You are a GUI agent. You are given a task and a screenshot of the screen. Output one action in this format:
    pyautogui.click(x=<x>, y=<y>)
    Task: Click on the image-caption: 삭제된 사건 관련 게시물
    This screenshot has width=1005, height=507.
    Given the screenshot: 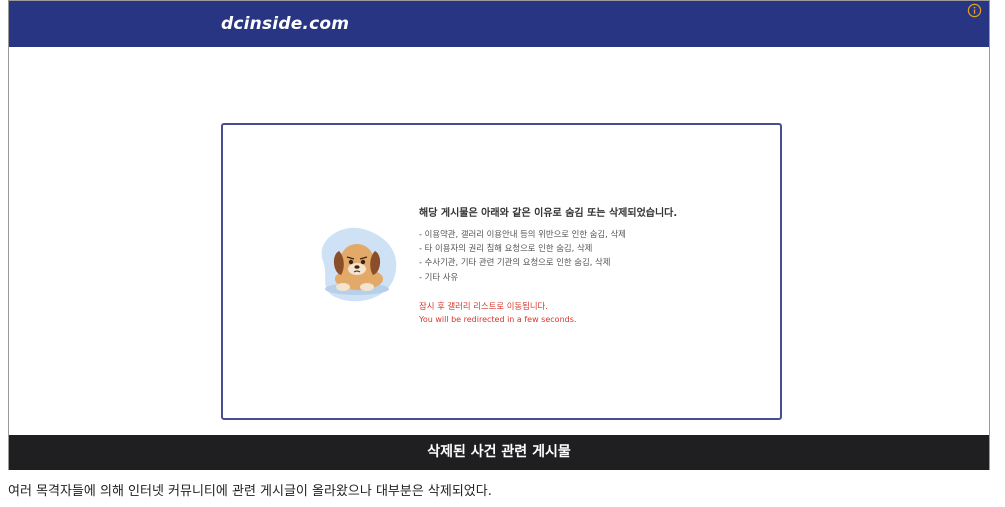 What is the action you would take?
    pyautogui.click(x=499, y=452)
    